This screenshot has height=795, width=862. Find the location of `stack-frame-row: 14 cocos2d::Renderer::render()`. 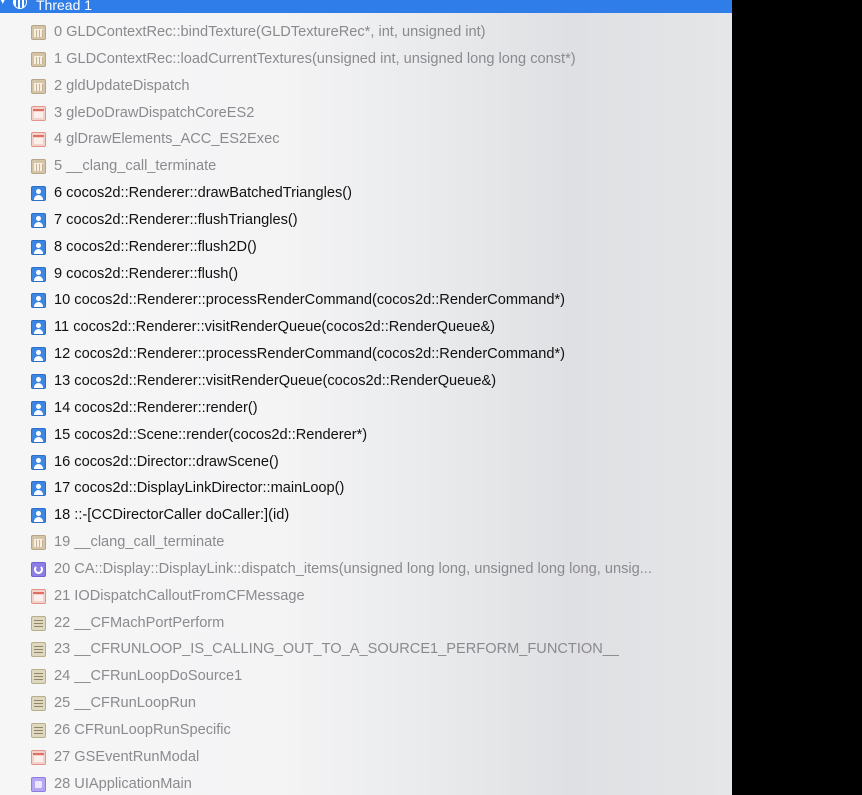

stack-frame-row: 14 cocos2d::Renderer::render() is located at coordinates (366, 408).